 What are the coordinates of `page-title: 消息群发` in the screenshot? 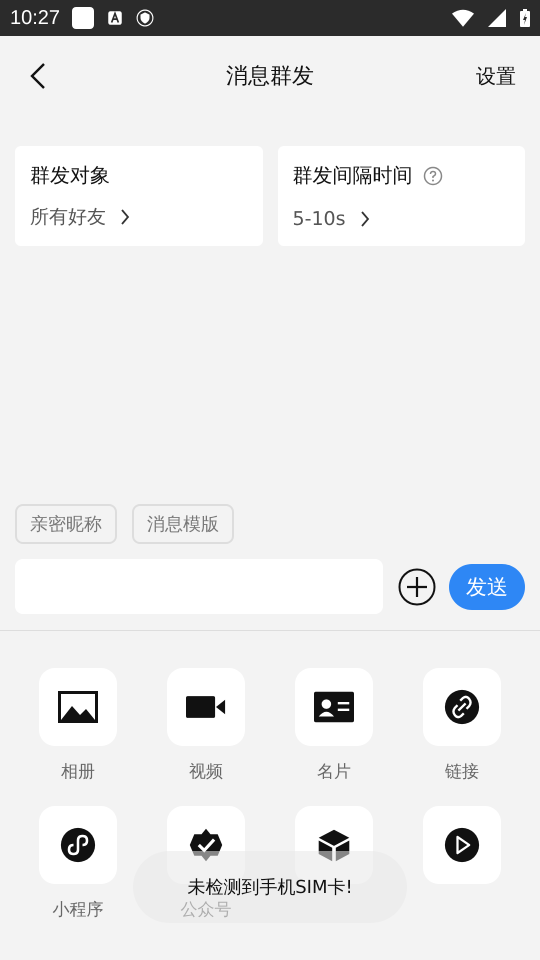 It's located at (270, 77).